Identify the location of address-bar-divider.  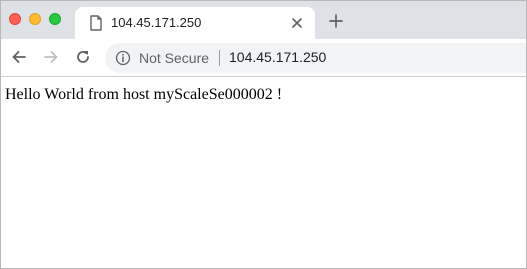
(219, 58).